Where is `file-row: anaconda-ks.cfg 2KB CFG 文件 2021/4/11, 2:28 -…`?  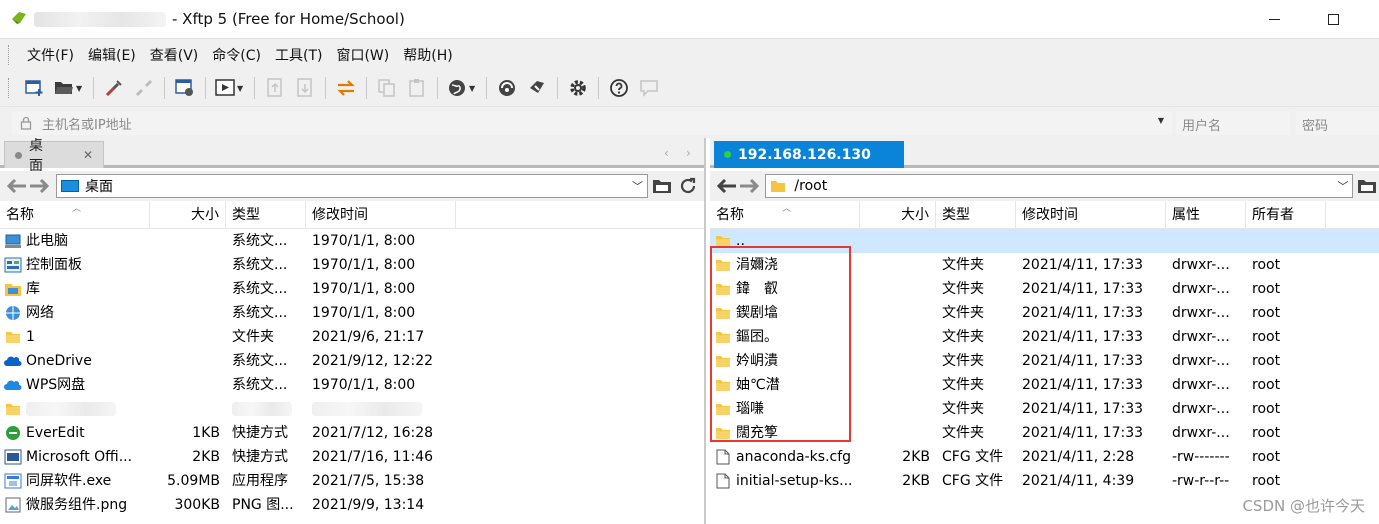
file-row: anaconda-ks.cfg 2KB CFG 文件 2021/4/11, 2:28 -… is located at coordinates (1044, 457).